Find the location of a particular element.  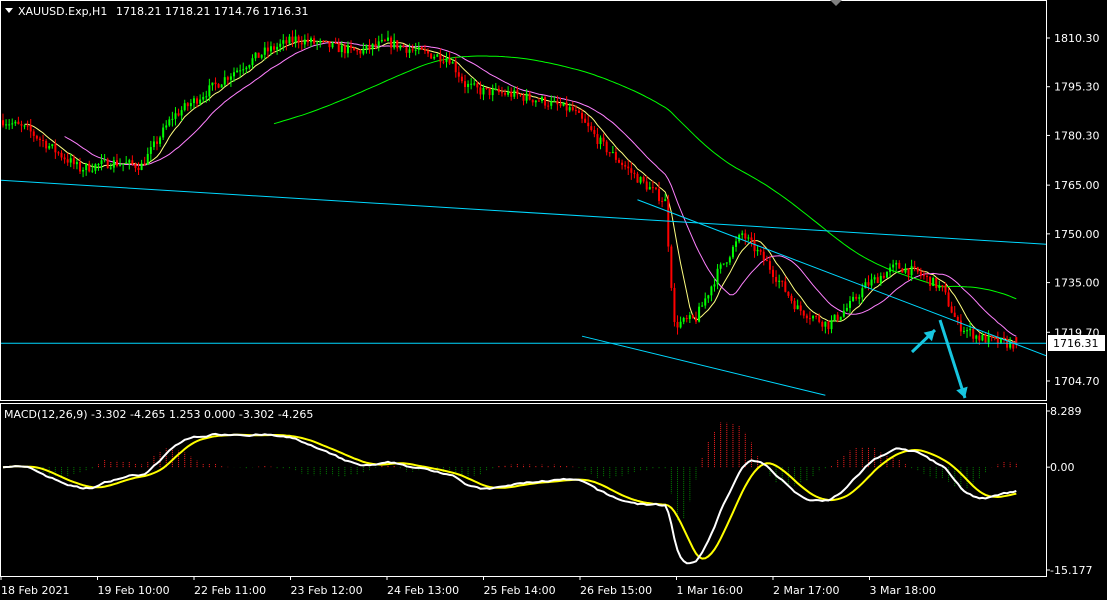

time-tick-label: 26 Feb 15:00 is located at coordinates (616, 590).